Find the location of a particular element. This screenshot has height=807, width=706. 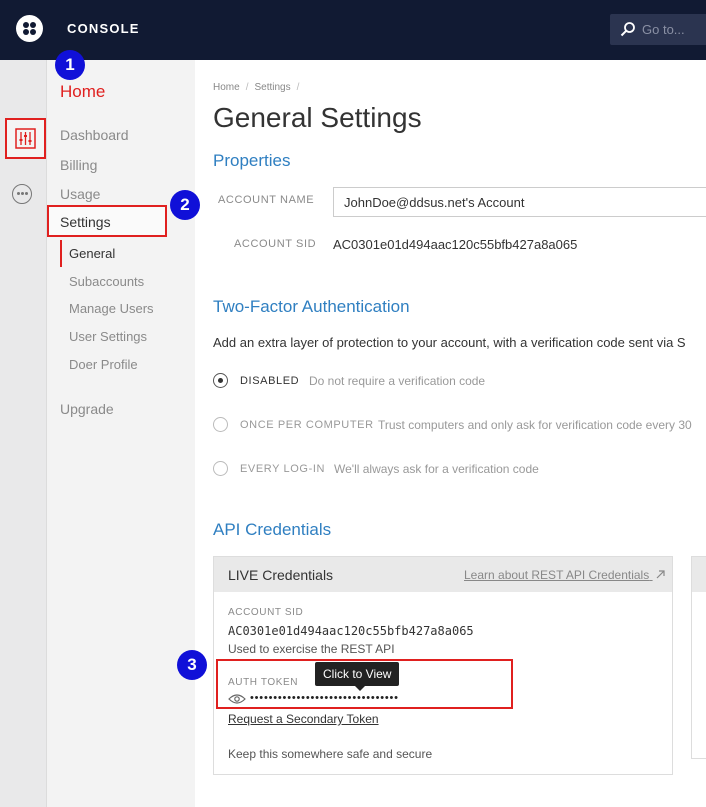

account-sid-label: ACCOUNT SID is located at coordinates (275, 244).